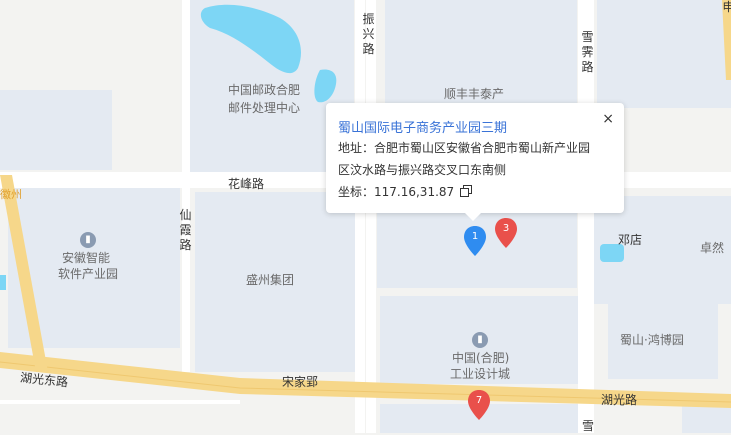 Image resolution: width=731 pixels, height=435 pixels. Describe the element at coordinates (185, 230) in the screenshot. I see `road-label-xianxia: 仙霞路` at that location.